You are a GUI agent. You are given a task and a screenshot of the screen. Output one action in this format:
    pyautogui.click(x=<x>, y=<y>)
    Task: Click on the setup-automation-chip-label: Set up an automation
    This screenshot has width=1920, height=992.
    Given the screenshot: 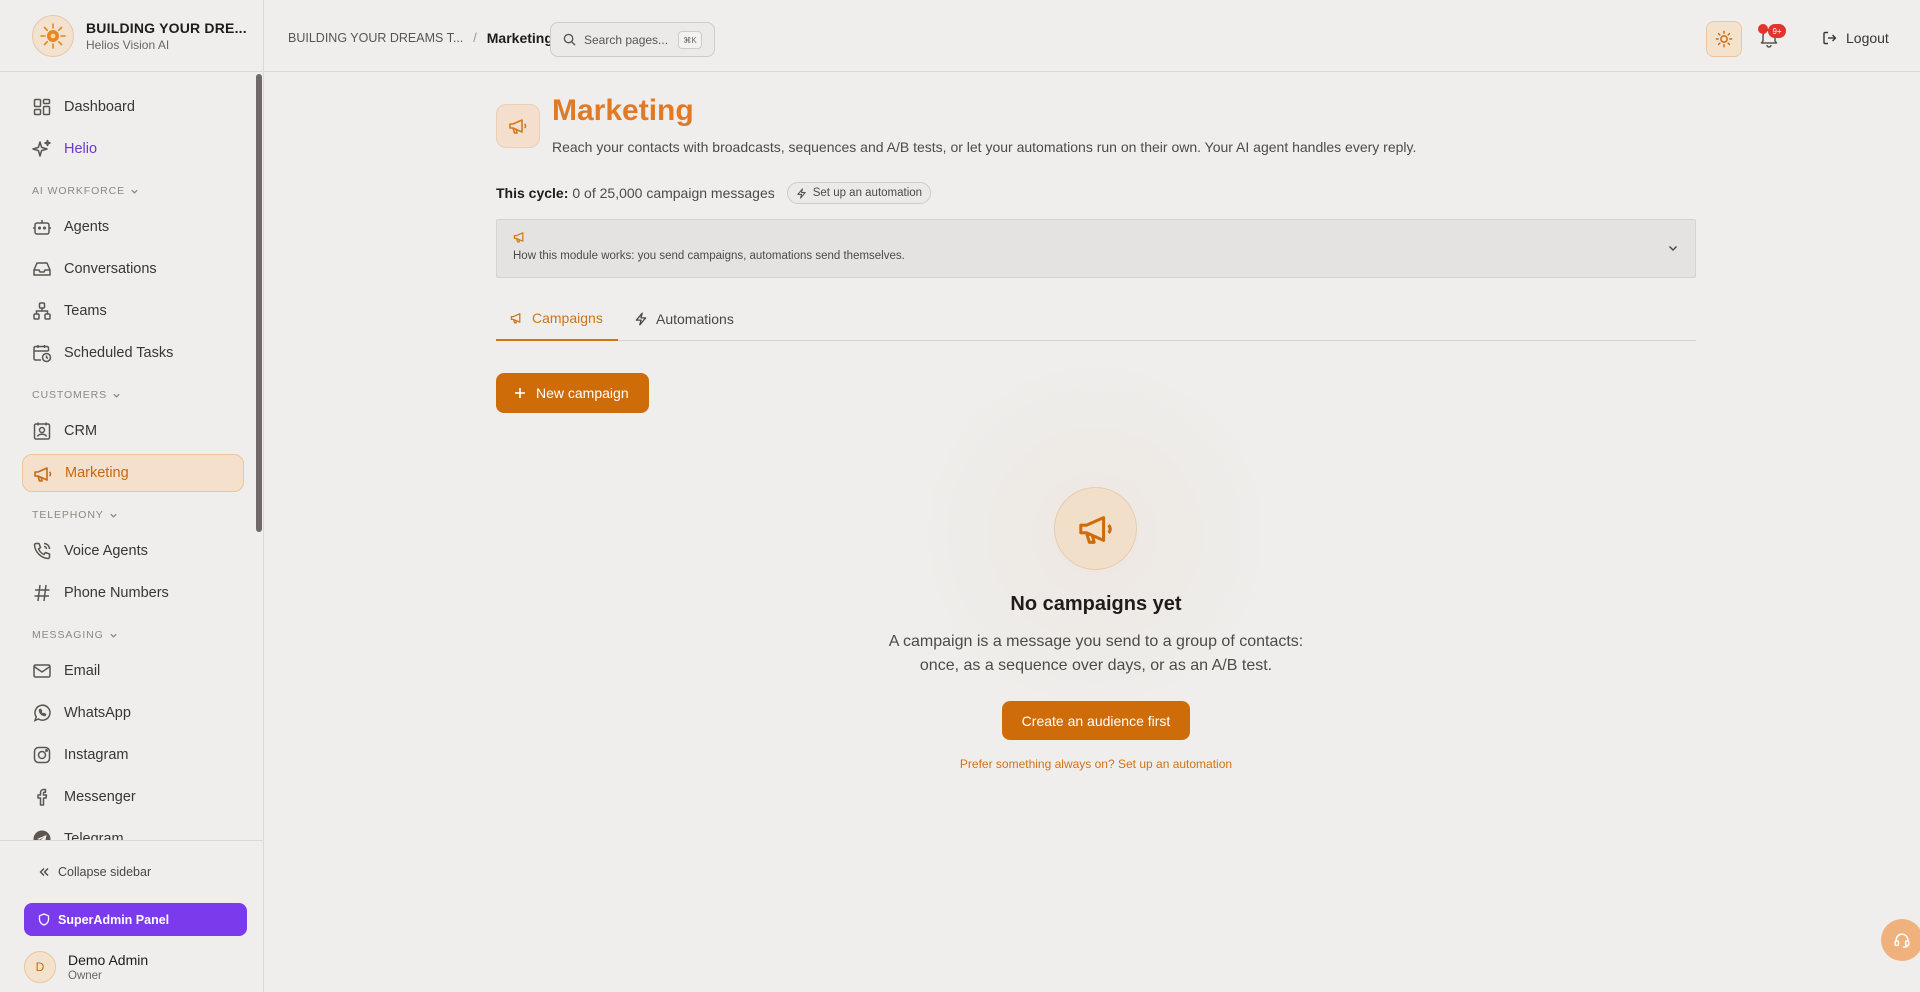 What is the action you would take?
    pyautogui.click(x=867, y=193)
    